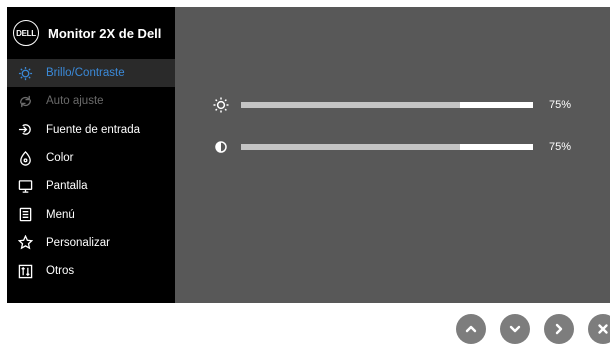 This screenshot has width=610, height=346. I want to click on contrast-row: 75%, so click(392, 147).